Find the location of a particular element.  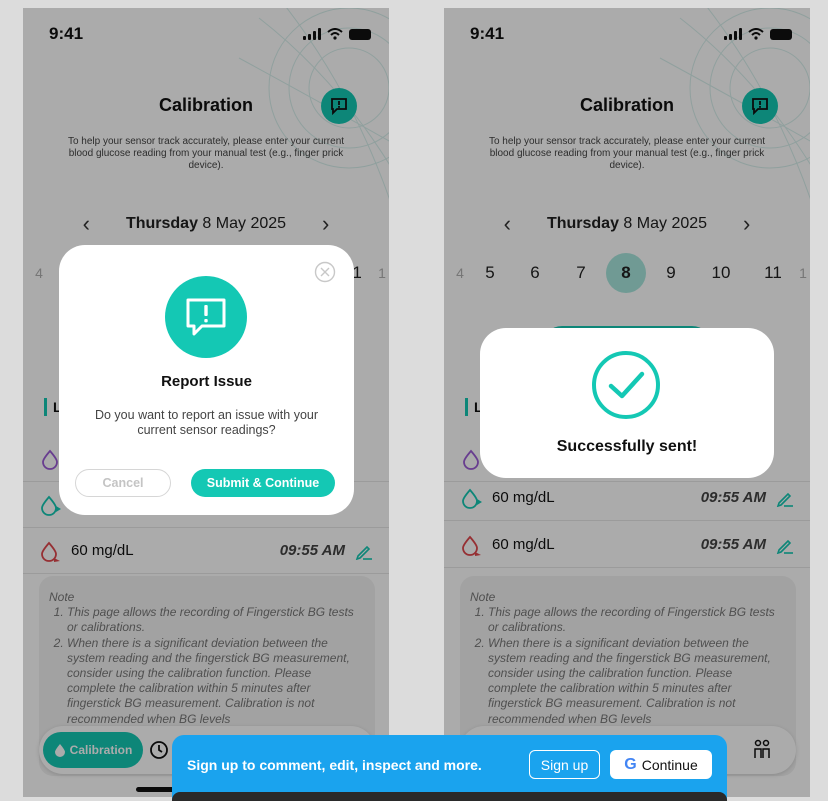

dialog-title: Report Issue is located at coordinates (206, 381).